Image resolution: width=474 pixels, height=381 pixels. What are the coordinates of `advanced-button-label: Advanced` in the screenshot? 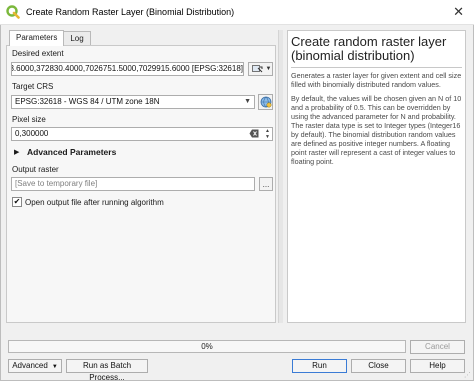 It's located at (30, 365).